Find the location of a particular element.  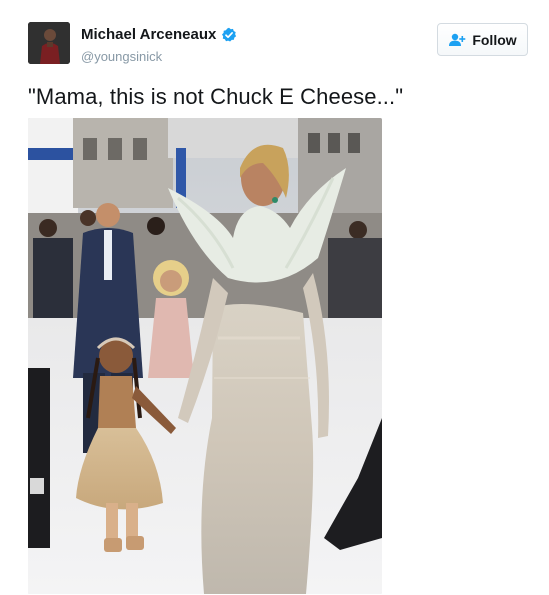

user-name-text: Michael Arceneaux is located at coordinates (148, 34).